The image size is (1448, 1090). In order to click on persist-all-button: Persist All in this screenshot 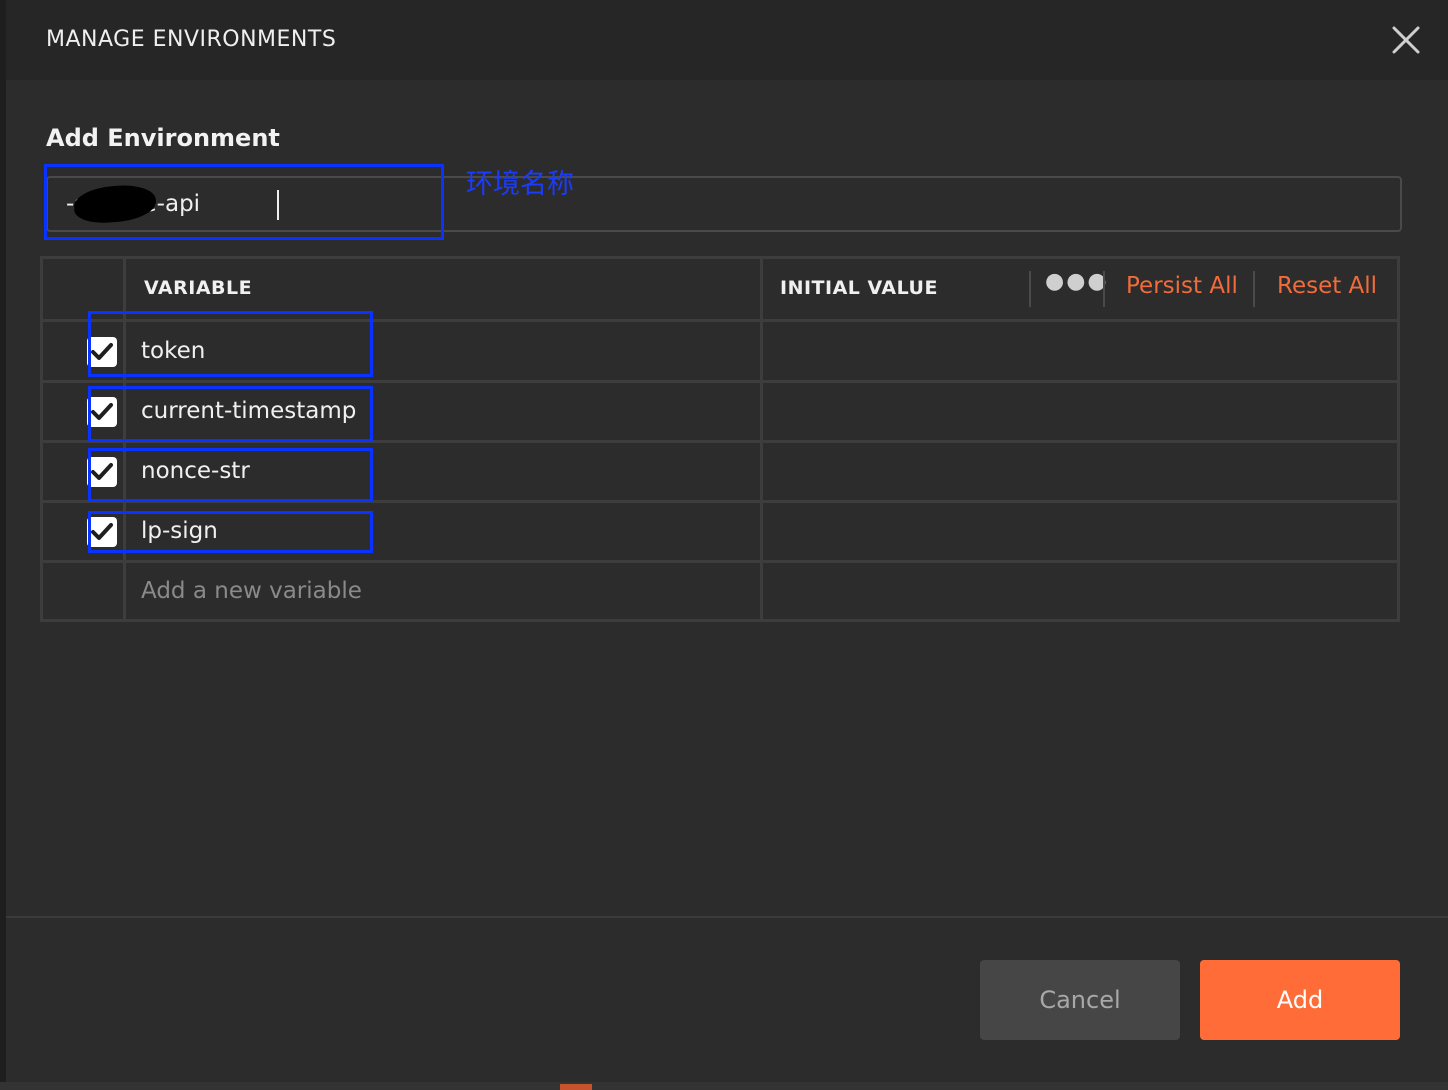, I will do `click(1182, 286)`.